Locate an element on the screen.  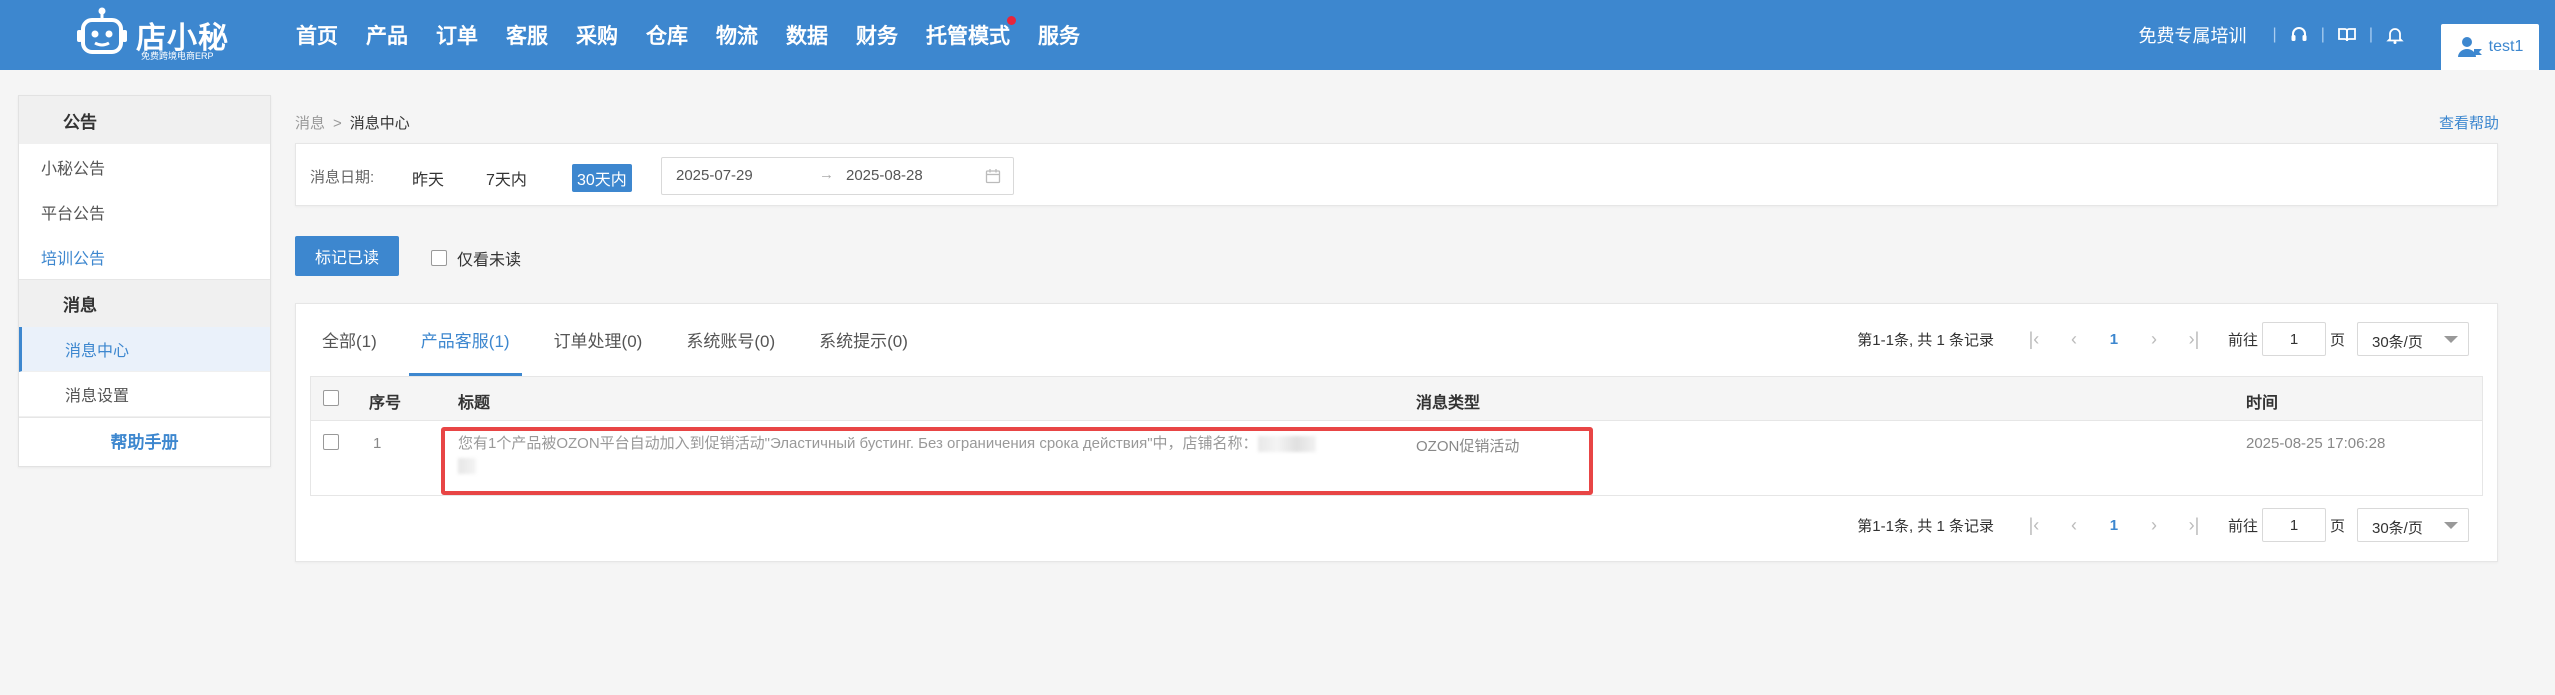
sidebar-section-messages: 消息 is located at coordinates (144, 303).